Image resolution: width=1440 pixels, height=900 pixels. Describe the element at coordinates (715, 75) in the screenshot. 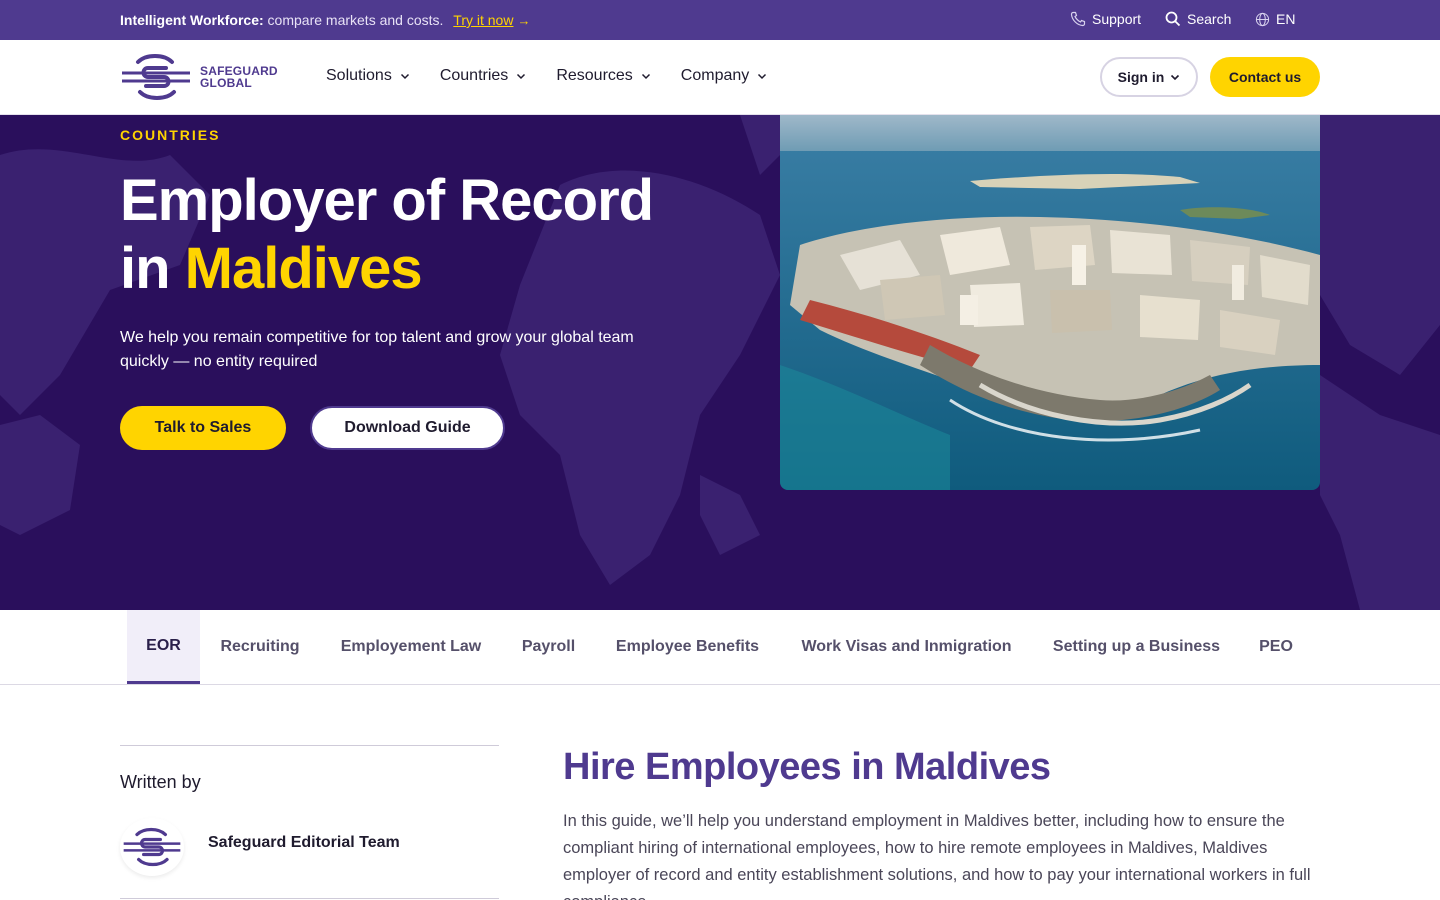

I see `nav-company-label: Company` at that location.